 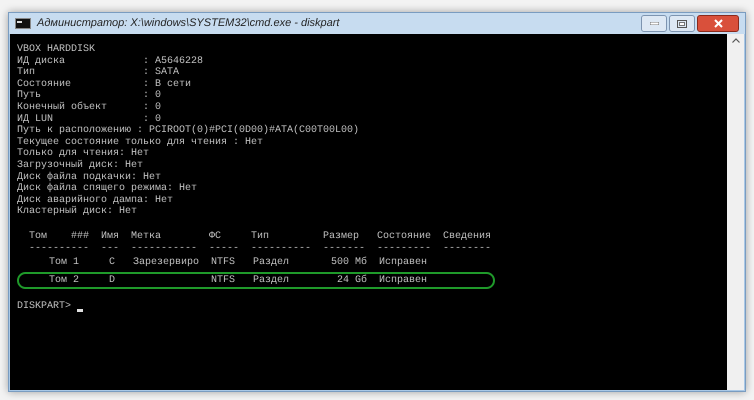 What do you see at coordinates (110, 236) in the screenshot?
I see `column-header: Имя` at bounding box center [110, 236].